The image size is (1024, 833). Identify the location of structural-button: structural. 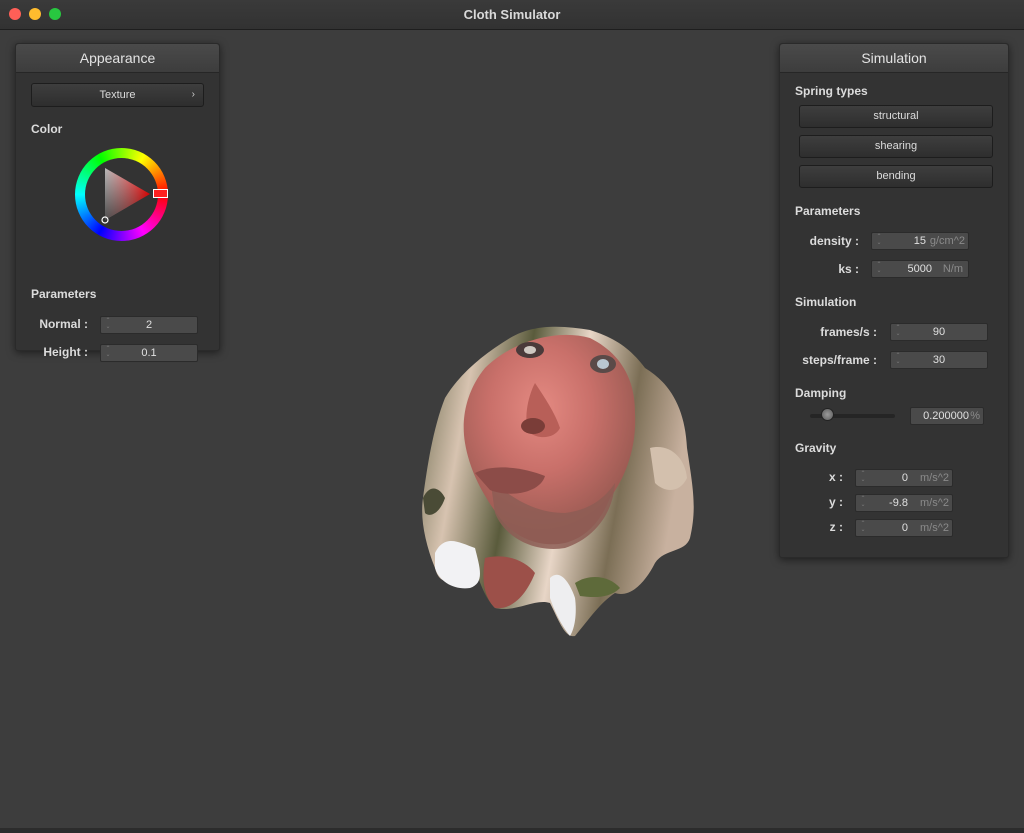
(896, 116).